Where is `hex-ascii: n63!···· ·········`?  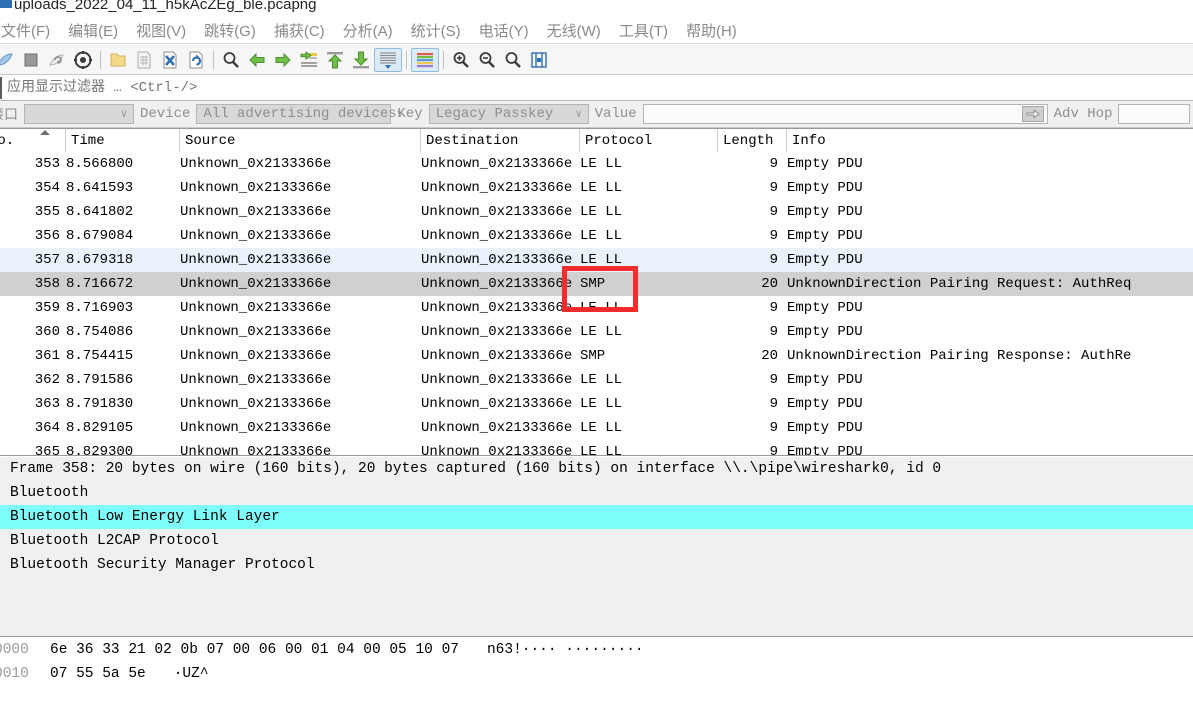
hex-ascii: n63!···· ········· is located at coordinates (565, 650).